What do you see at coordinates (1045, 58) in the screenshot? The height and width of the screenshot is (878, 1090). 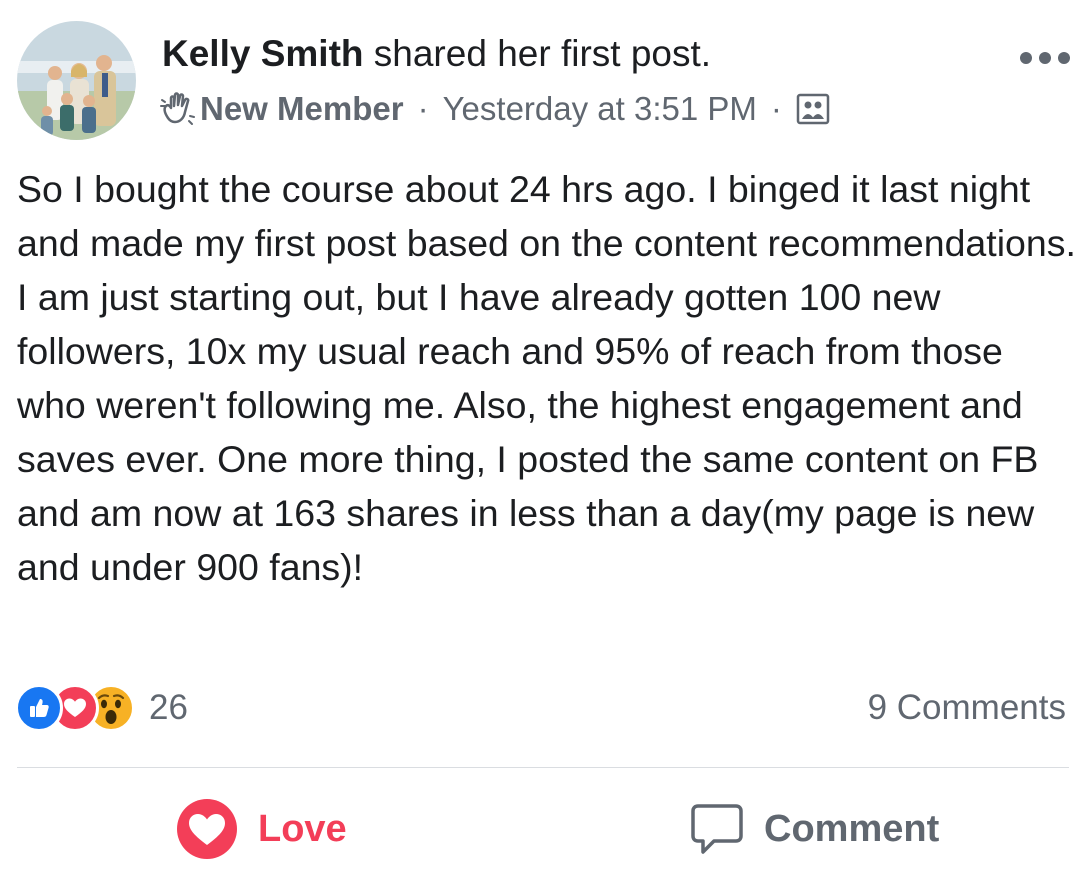 I see `more-options-icon` at bounding box center [1045, 58].